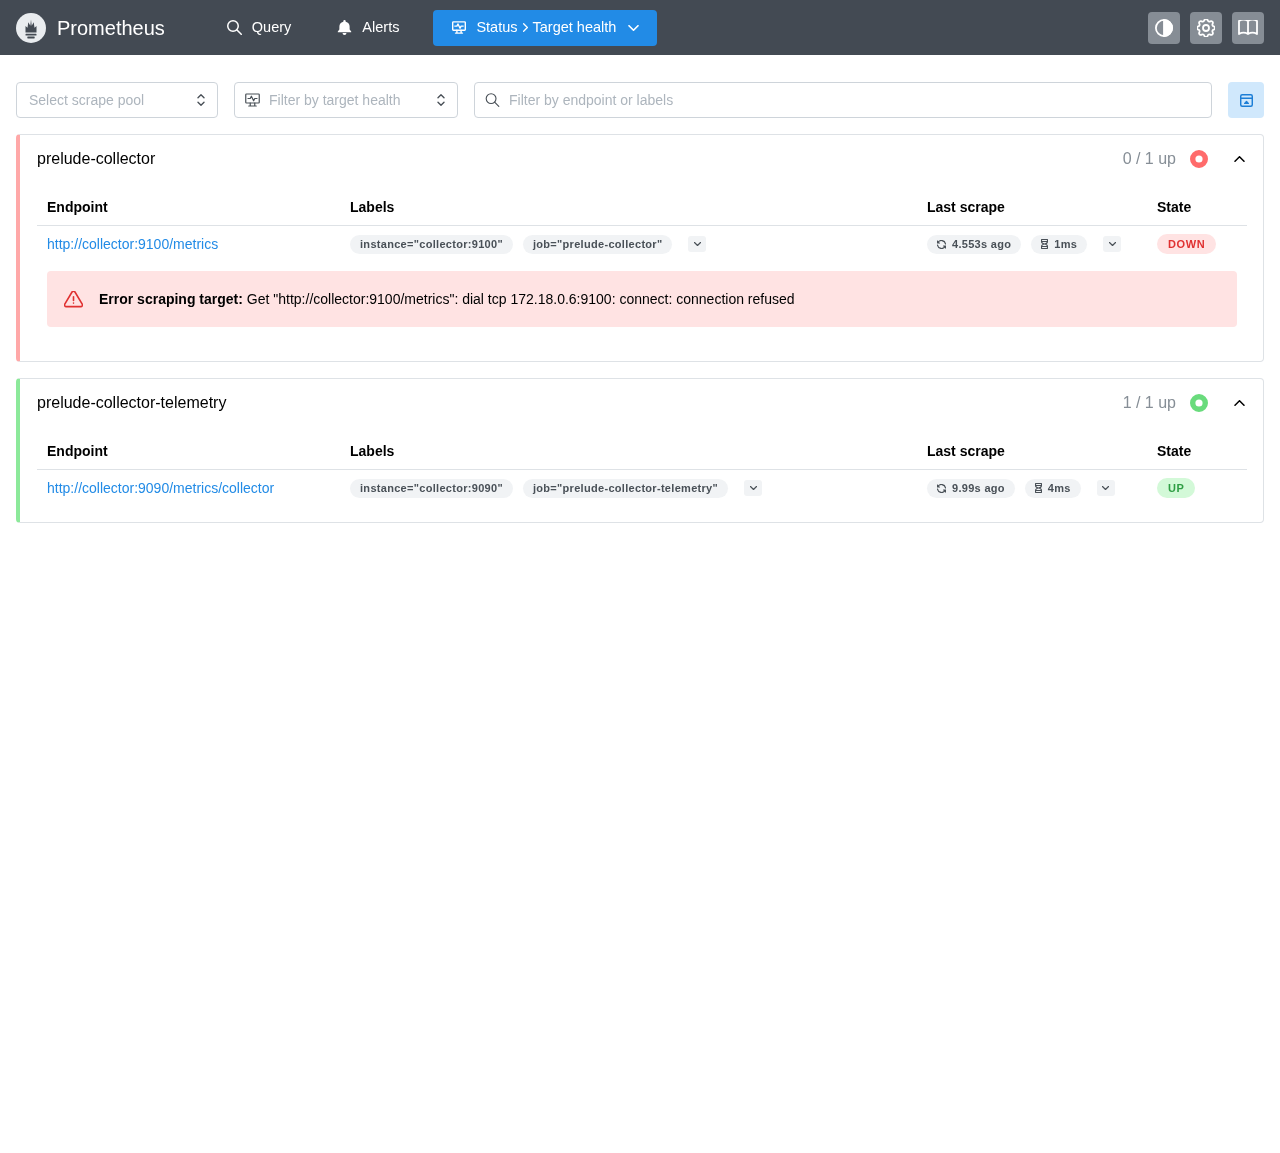 The width and height of the screenshot is (1280, 1153). I want to click on label-tag: job="prelude-collector", so click(597, 244).